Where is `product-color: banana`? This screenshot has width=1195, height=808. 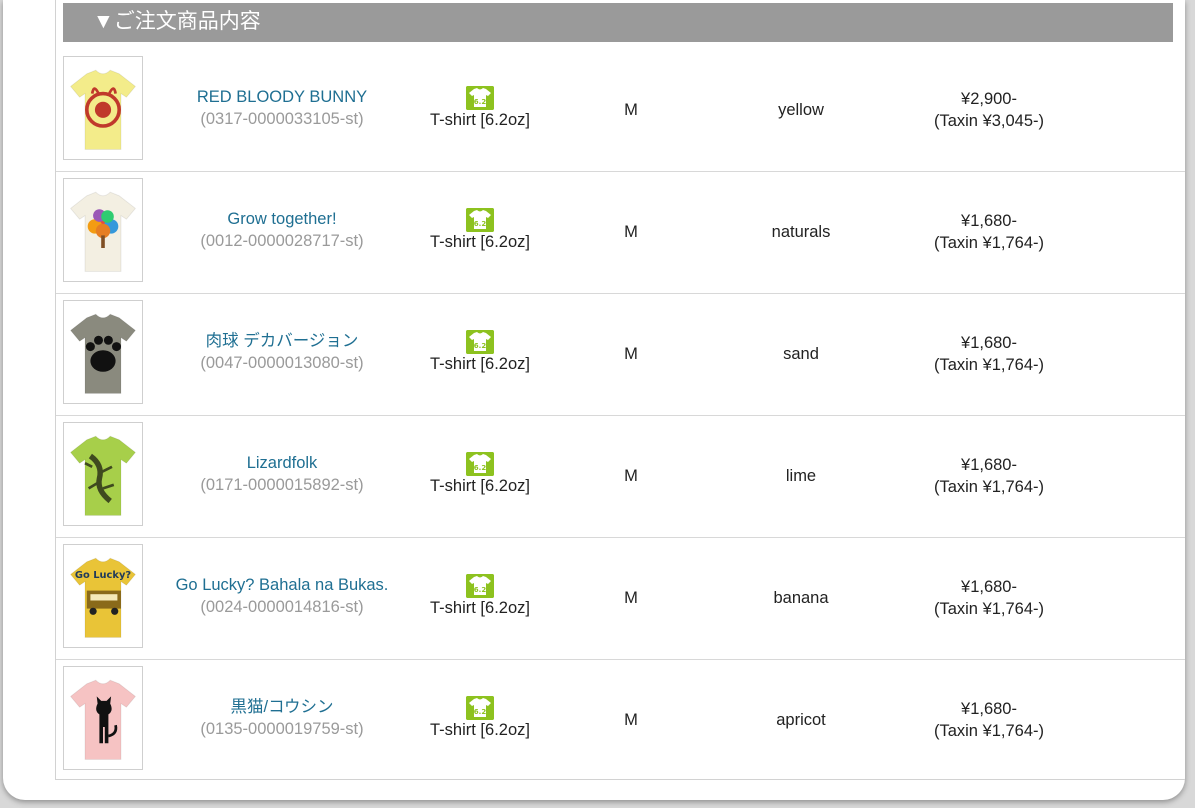
product-color: banana is located at coordinates (801, 598).